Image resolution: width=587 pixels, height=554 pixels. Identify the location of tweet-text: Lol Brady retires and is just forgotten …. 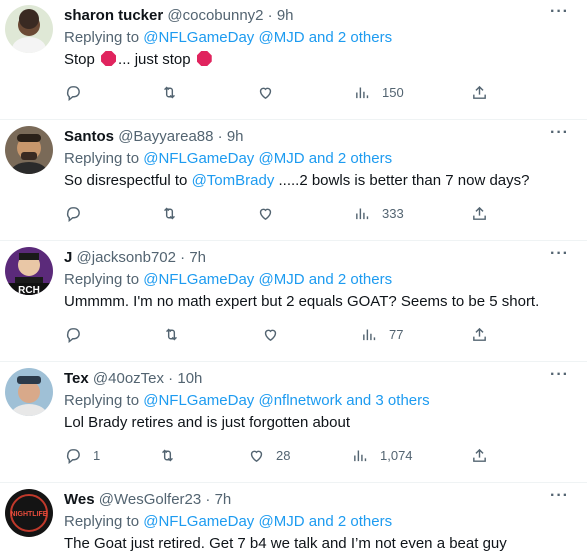
(207, 422).